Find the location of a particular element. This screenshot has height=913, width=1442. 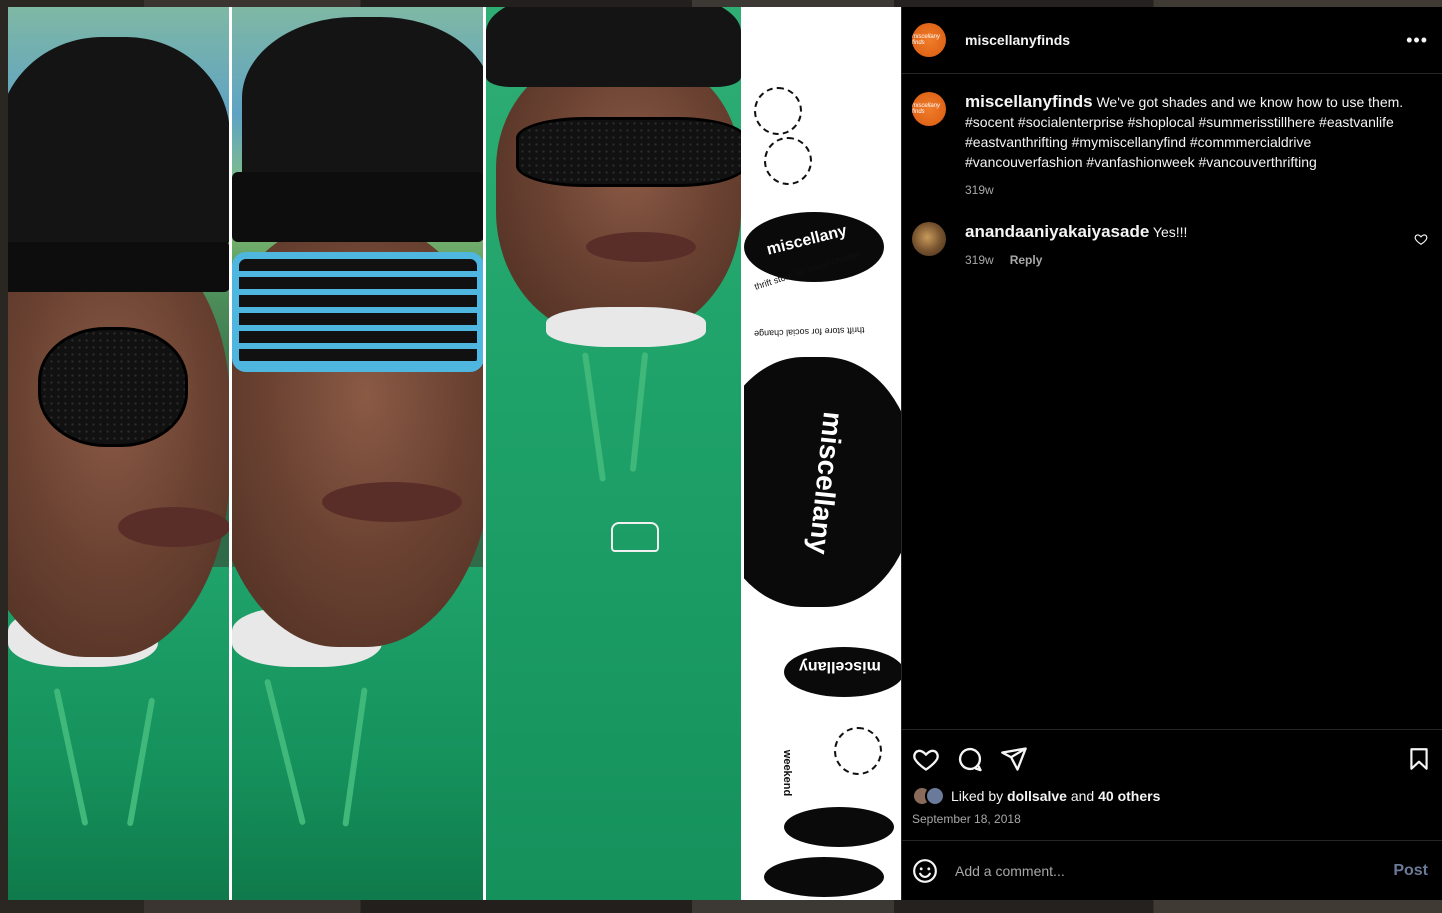

comment-composer: Post is located at coordinates (1172, 870).